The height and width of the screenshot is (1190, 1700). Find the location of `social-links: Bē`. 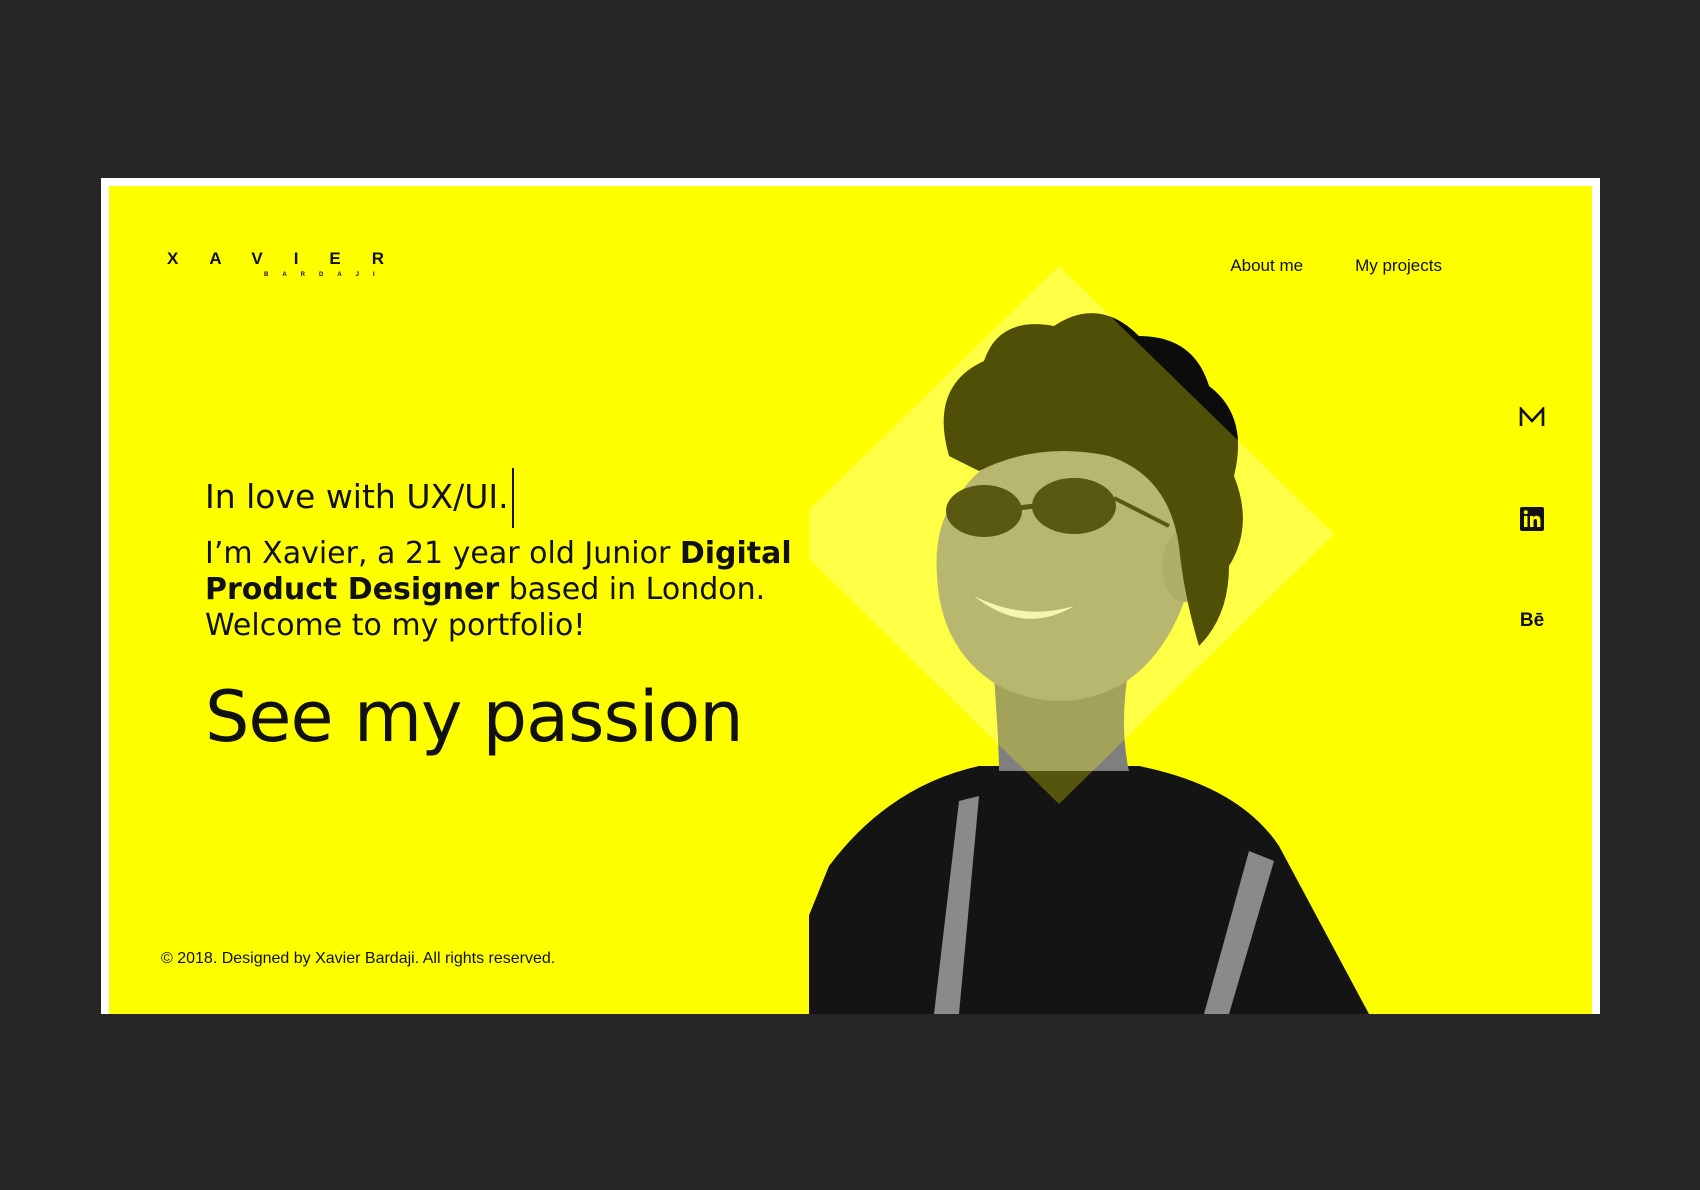

social-links: Bē is located at coordinates (1532, 519).